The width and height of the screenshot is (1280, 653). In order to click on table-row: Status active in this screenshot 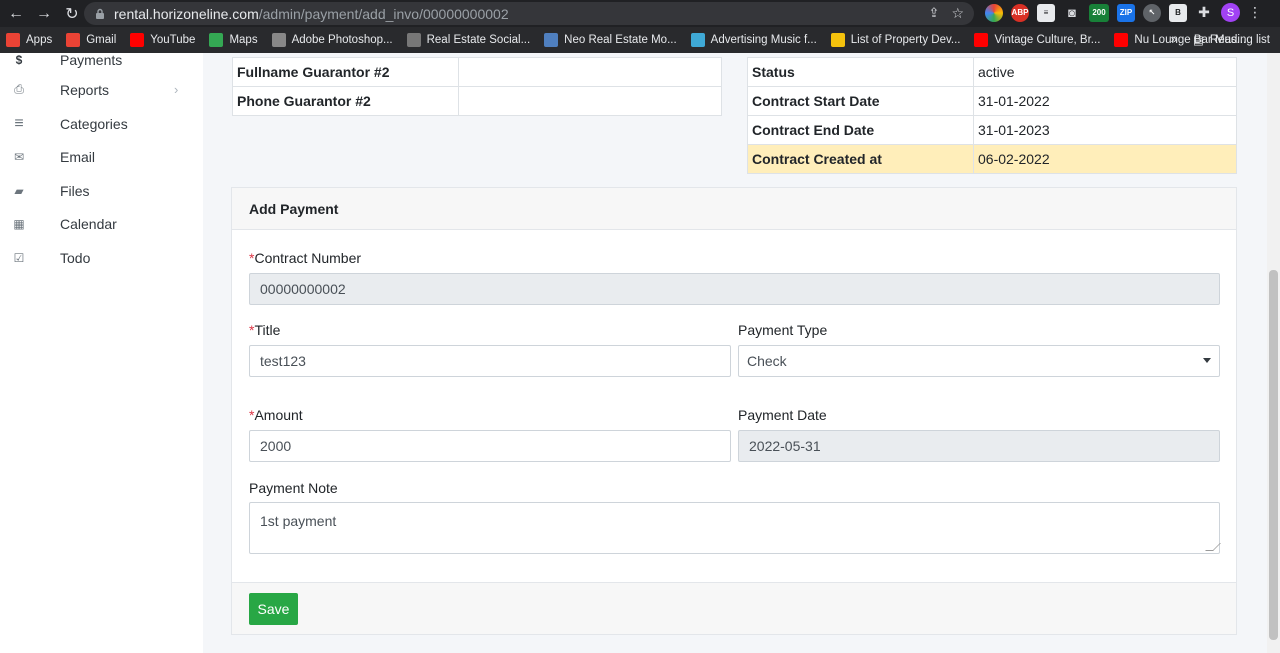, I will do `click(992, 72)`.